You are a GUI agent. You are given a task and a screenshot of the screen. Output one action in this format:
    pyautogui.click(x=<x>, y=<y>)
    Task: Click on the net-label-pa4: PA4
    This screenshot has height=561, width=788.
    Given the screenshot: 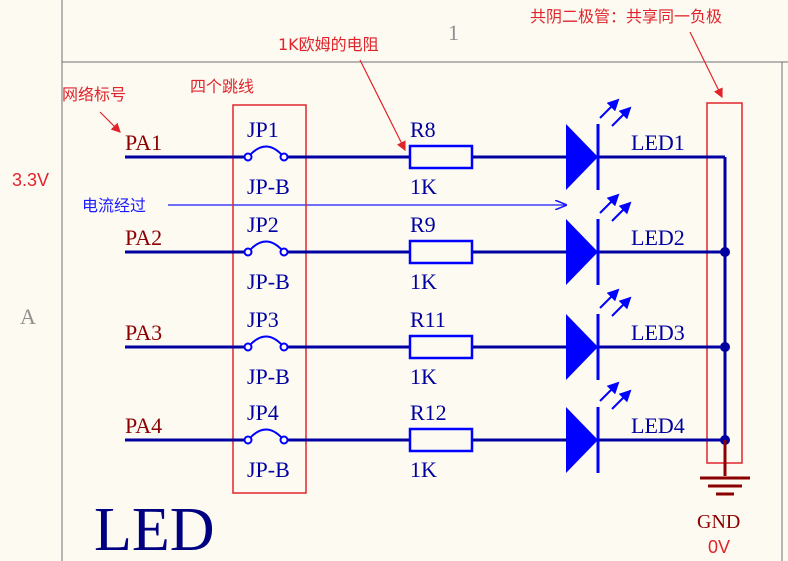 What is the action you would take?
    pyautogui.click(x=143, y=425)
    